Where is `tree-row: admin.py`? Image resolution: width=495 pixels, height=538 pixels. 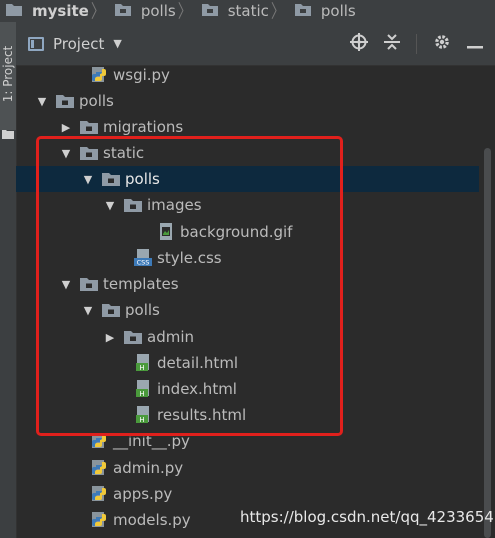 tree-row: admin.py is located at coordinates (247, 468).